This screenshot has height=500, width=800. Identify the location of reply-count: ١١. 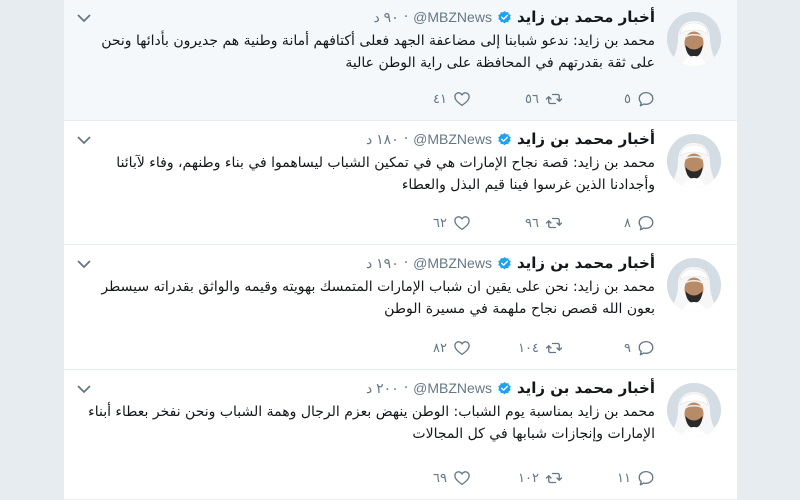
(624, 478).